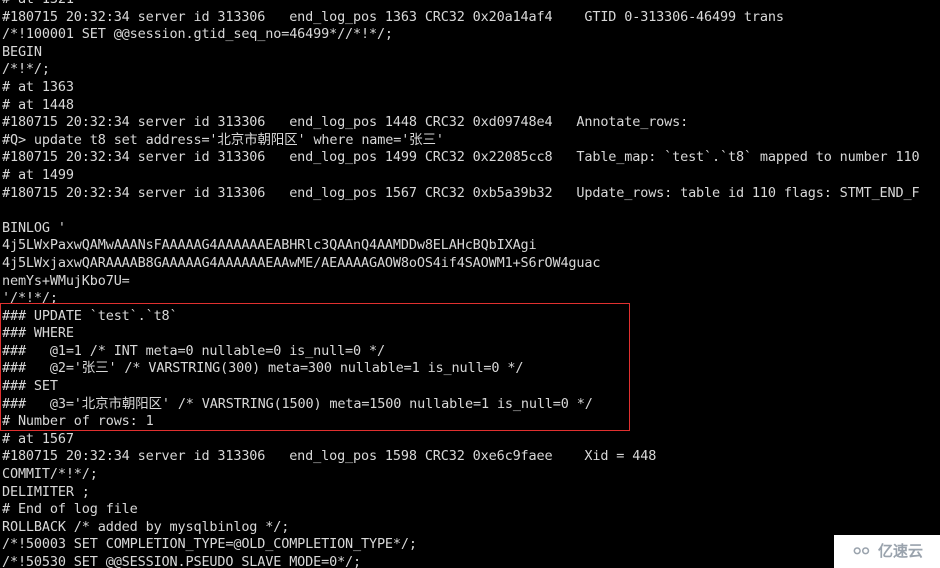 The height and width of the screenshot is (568, 940). What do you see at coordinates (66, 280) in the screenshot?
I see `terminal-line: nemYs+WMujKbo7U=` at bounding box center [66, 280].